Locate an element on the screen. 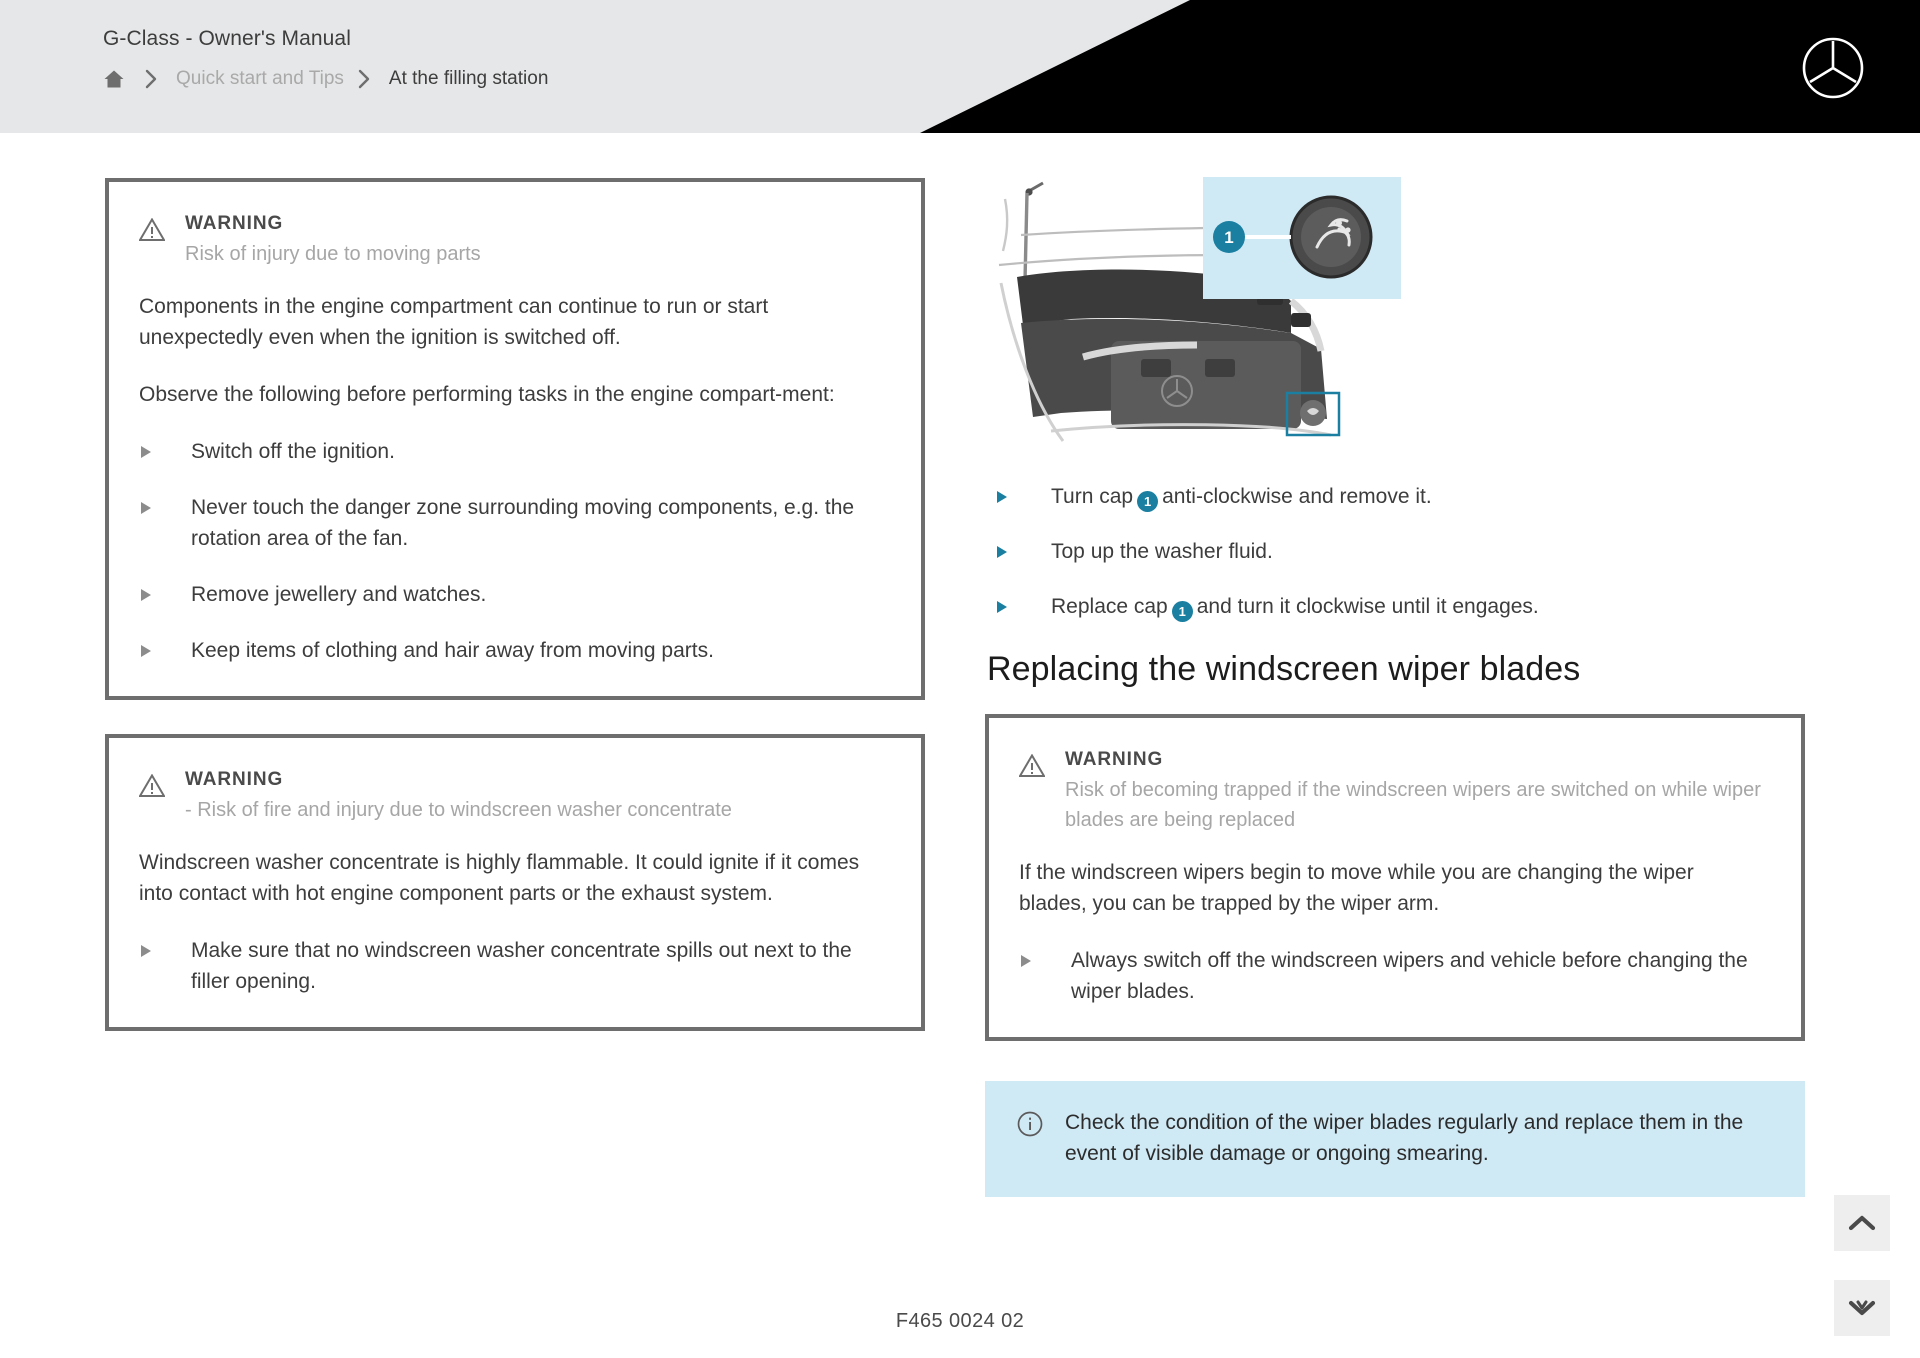  svg-text: 1 is located at coordinates (1228, 237).